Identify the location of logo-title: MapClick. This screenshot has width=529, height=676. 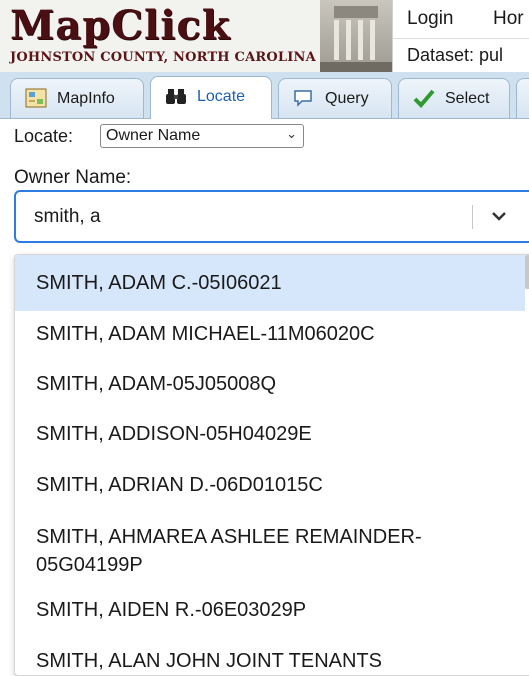
(120, 25).